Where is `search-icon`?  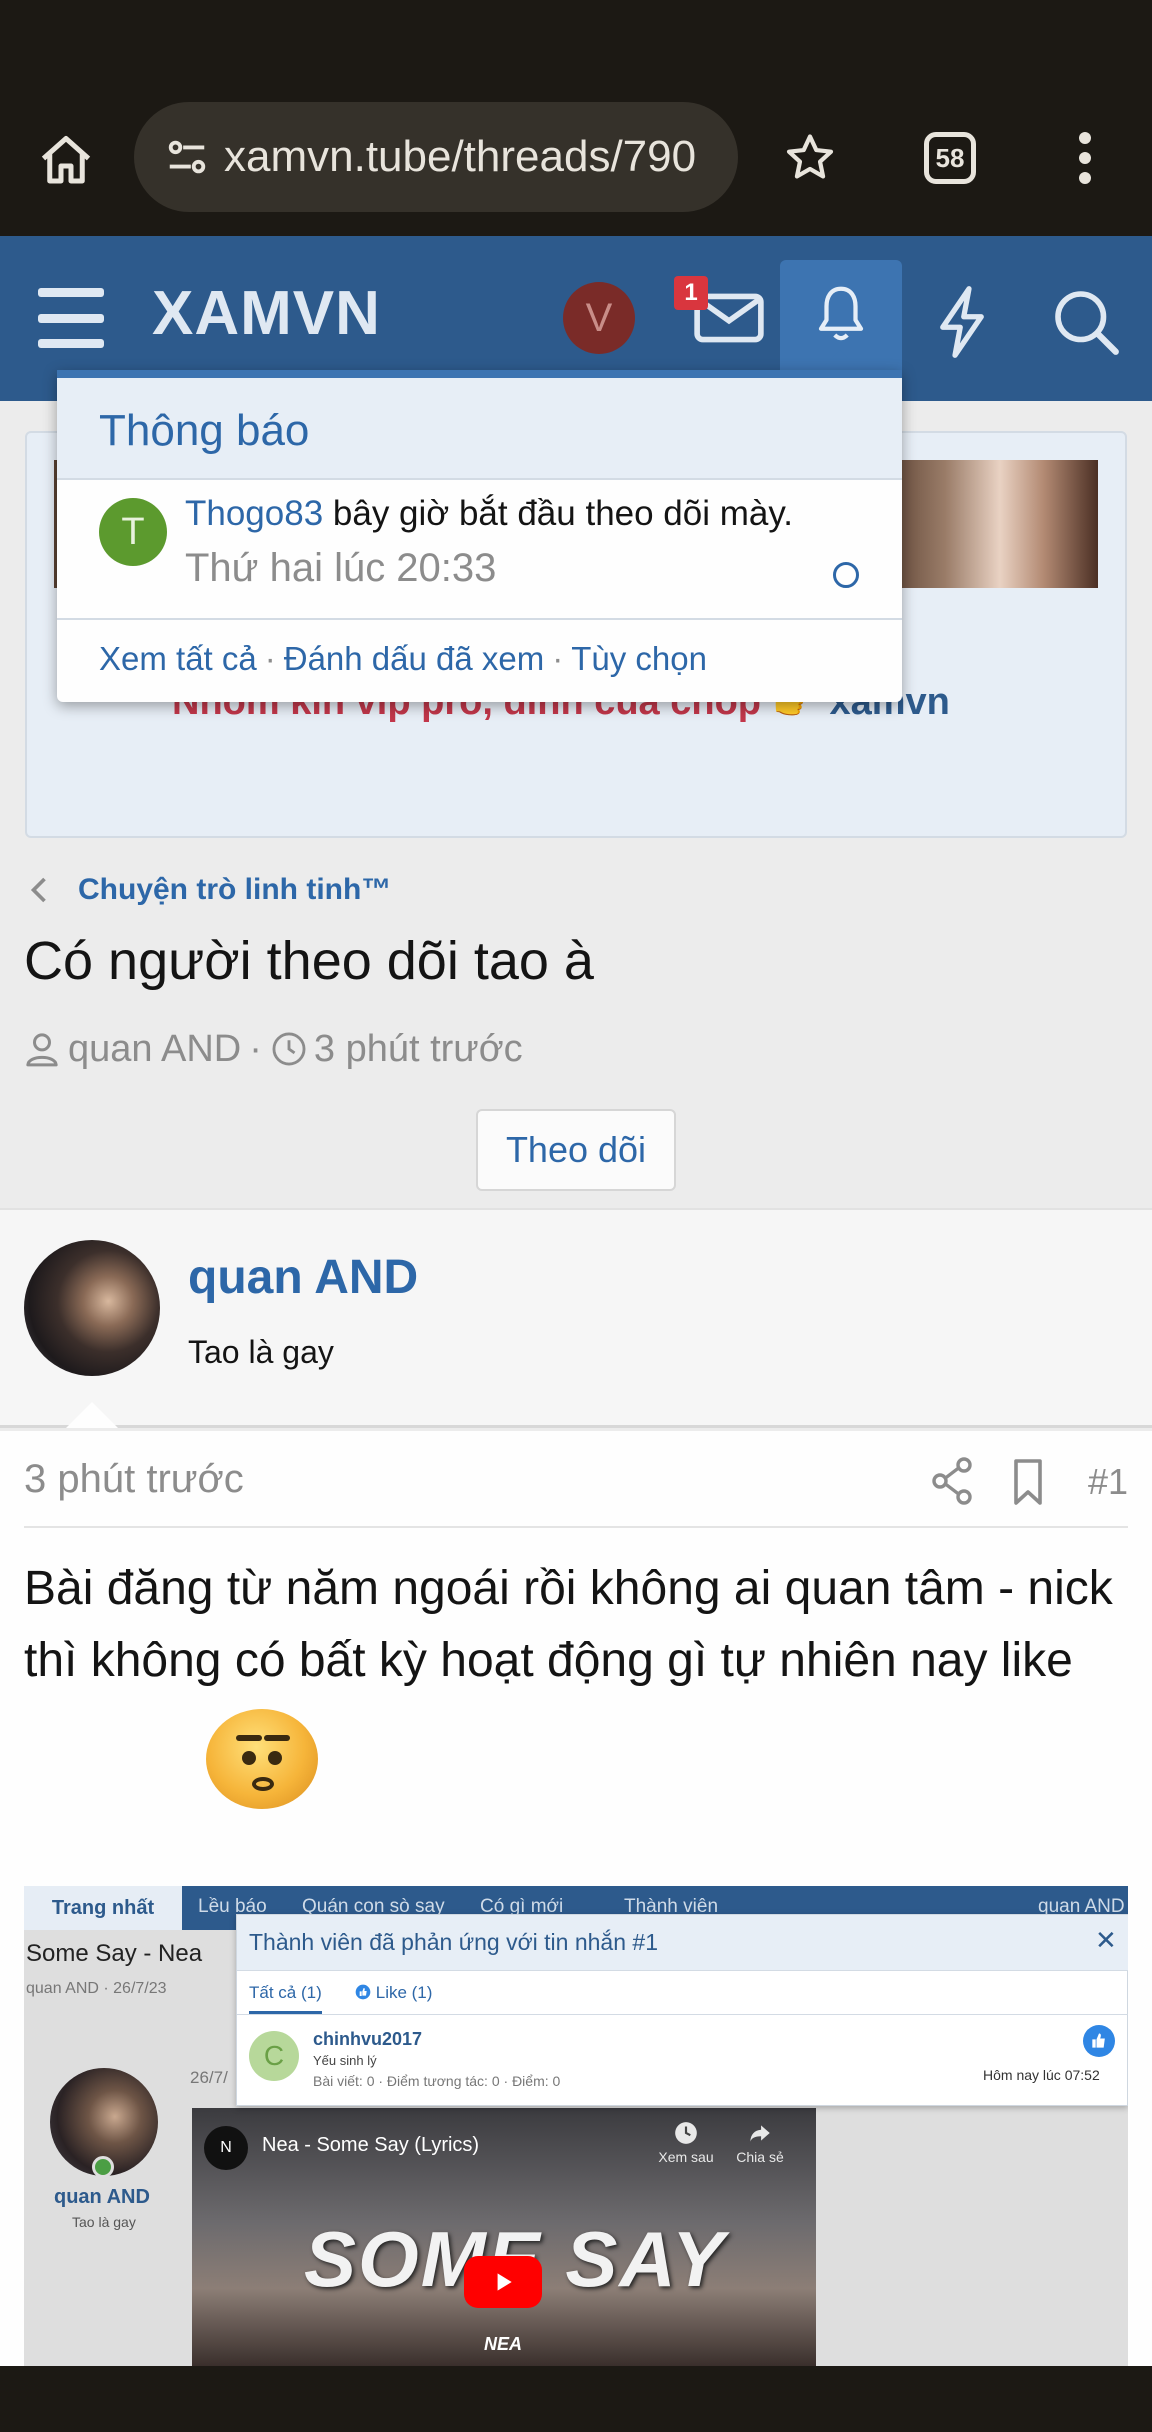
search-icon is located at coordinates (1086, 322).